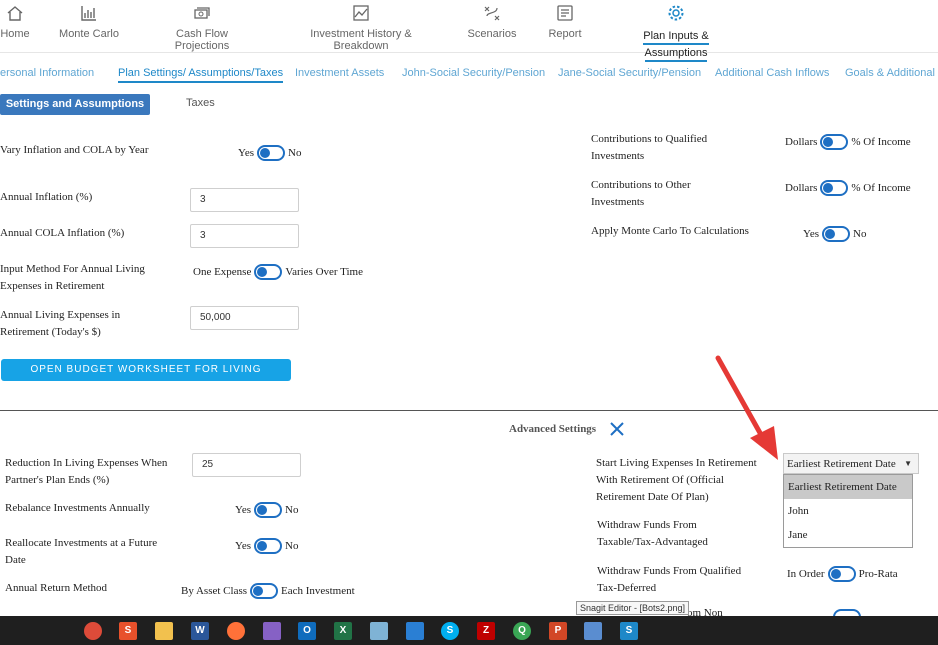 This screenshot has width=938, height=645. What do you see at coordinates (77, 508) in the screenshot?
I see `rebalance-label: Rebalance Investments Annually` at bounding box center [77, 508].